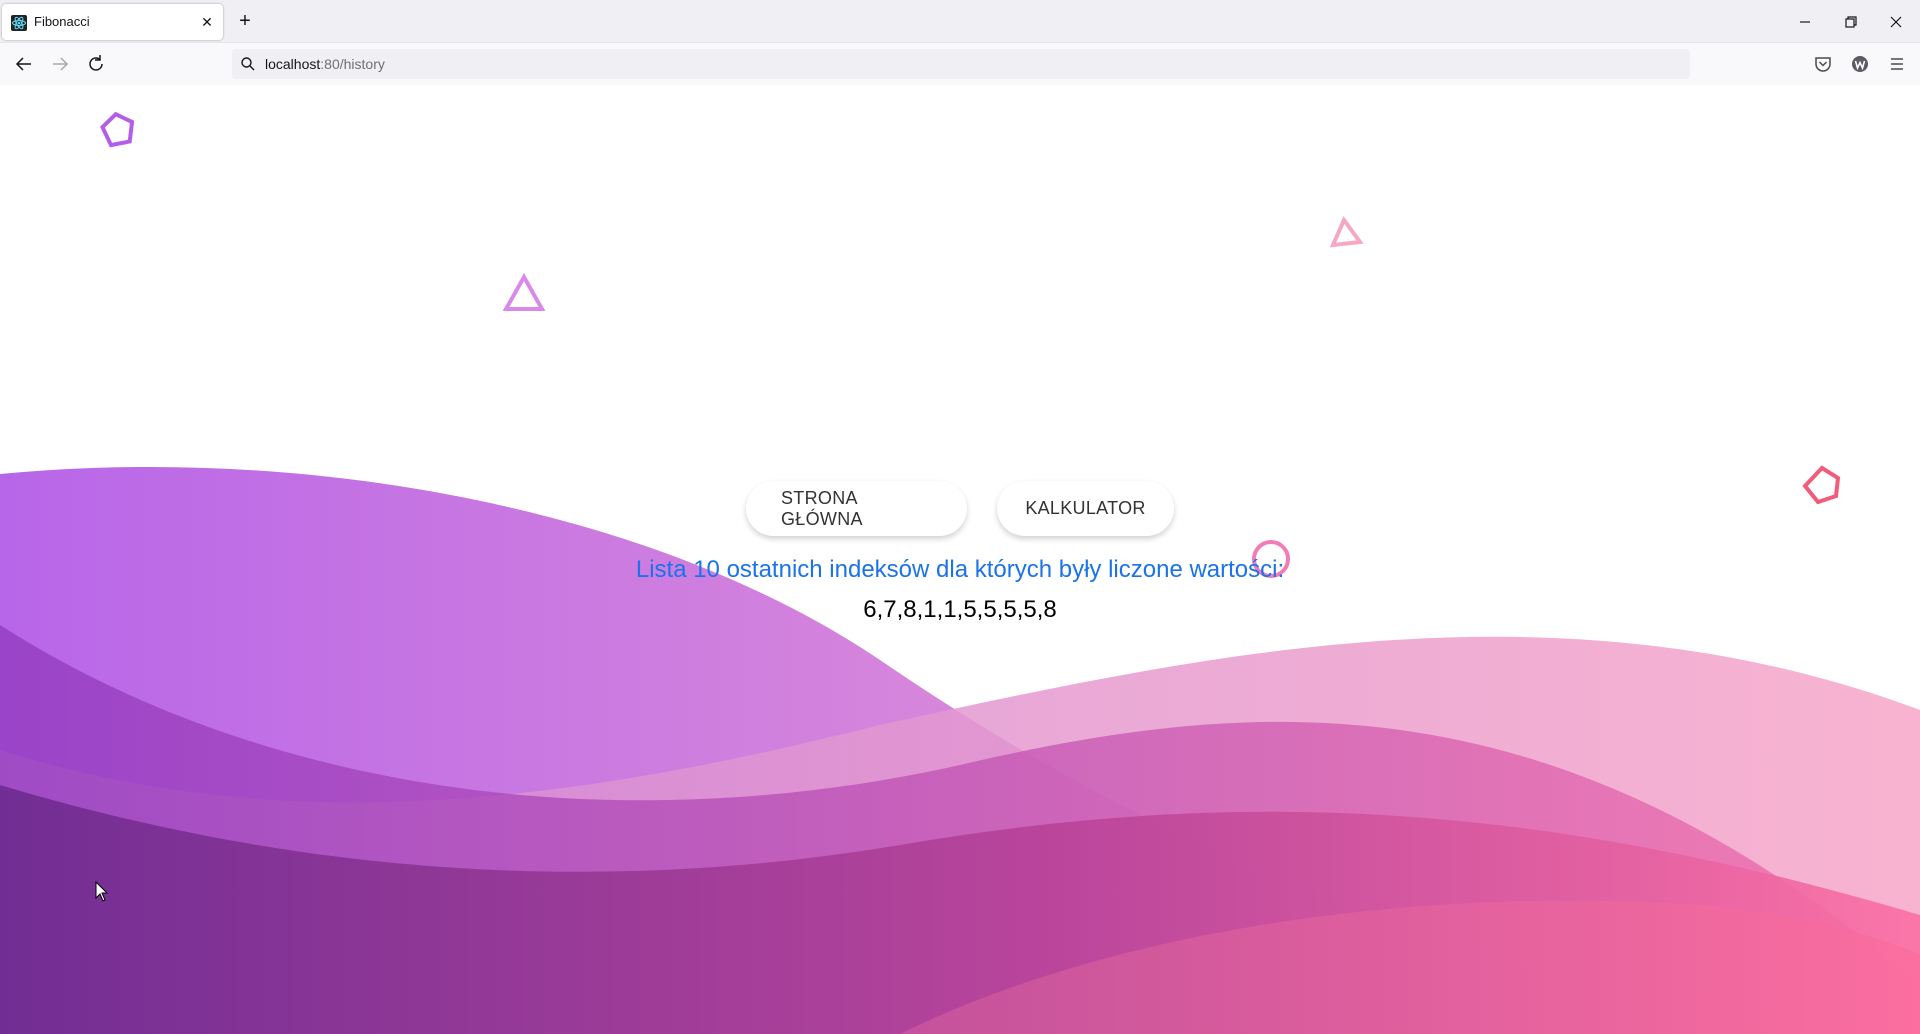 This screenshot has width=1920, height=1034. Describe the element at coordinates (60, 64) in the screenshot. I see `forward-arrow-icon` at that location.